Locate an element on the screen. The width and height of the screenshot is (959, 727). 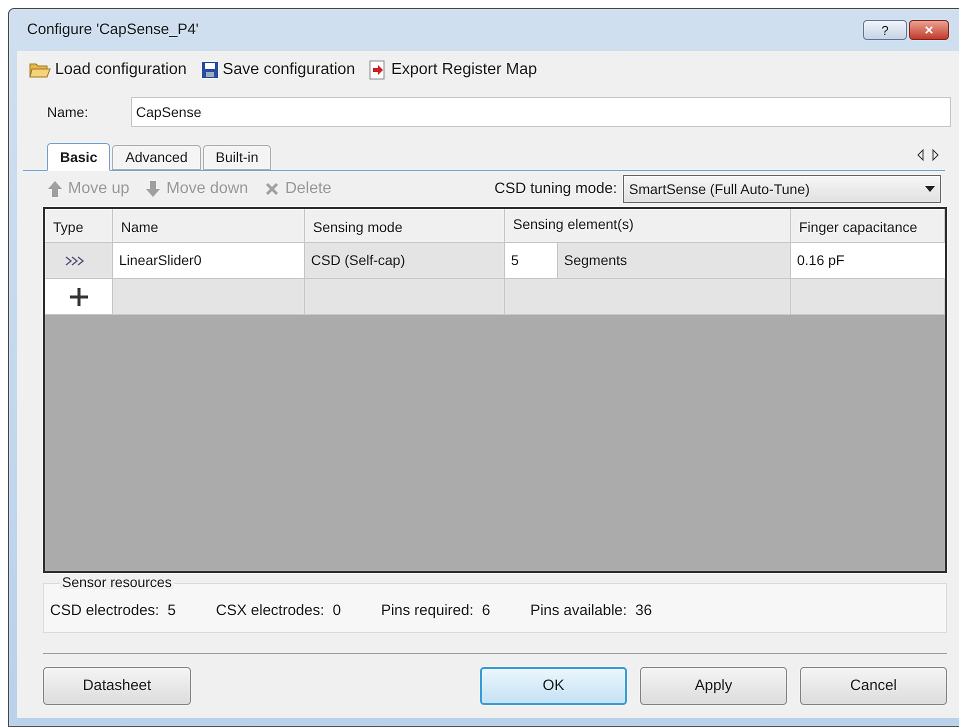
dialog-button: Cancel is located at coordinates (873, 686).